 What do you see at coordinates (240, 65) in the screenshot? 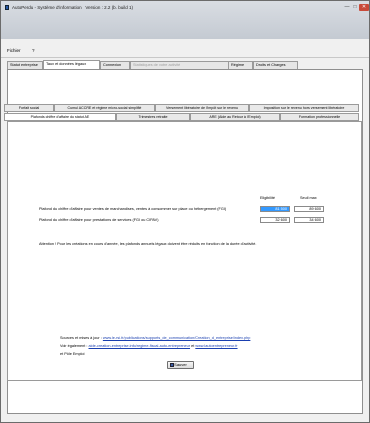
I see `tab-regime: Régime` at bounding box center [240, 65].